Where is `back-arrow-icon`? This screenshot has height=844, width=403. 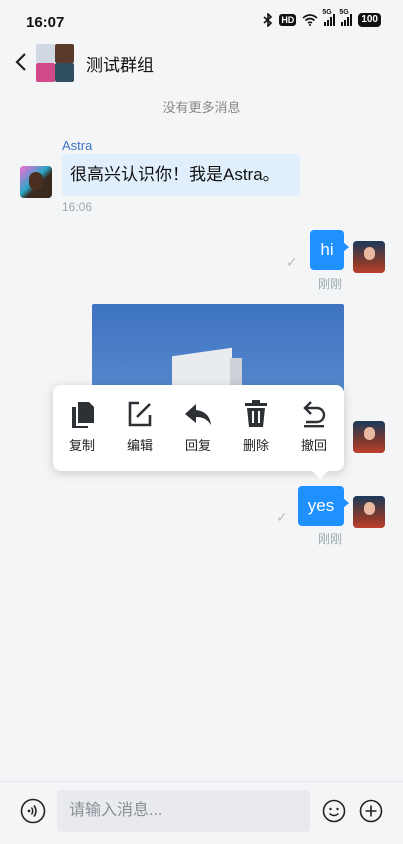
back-arrow-icon is located at coordinates (22, 62).